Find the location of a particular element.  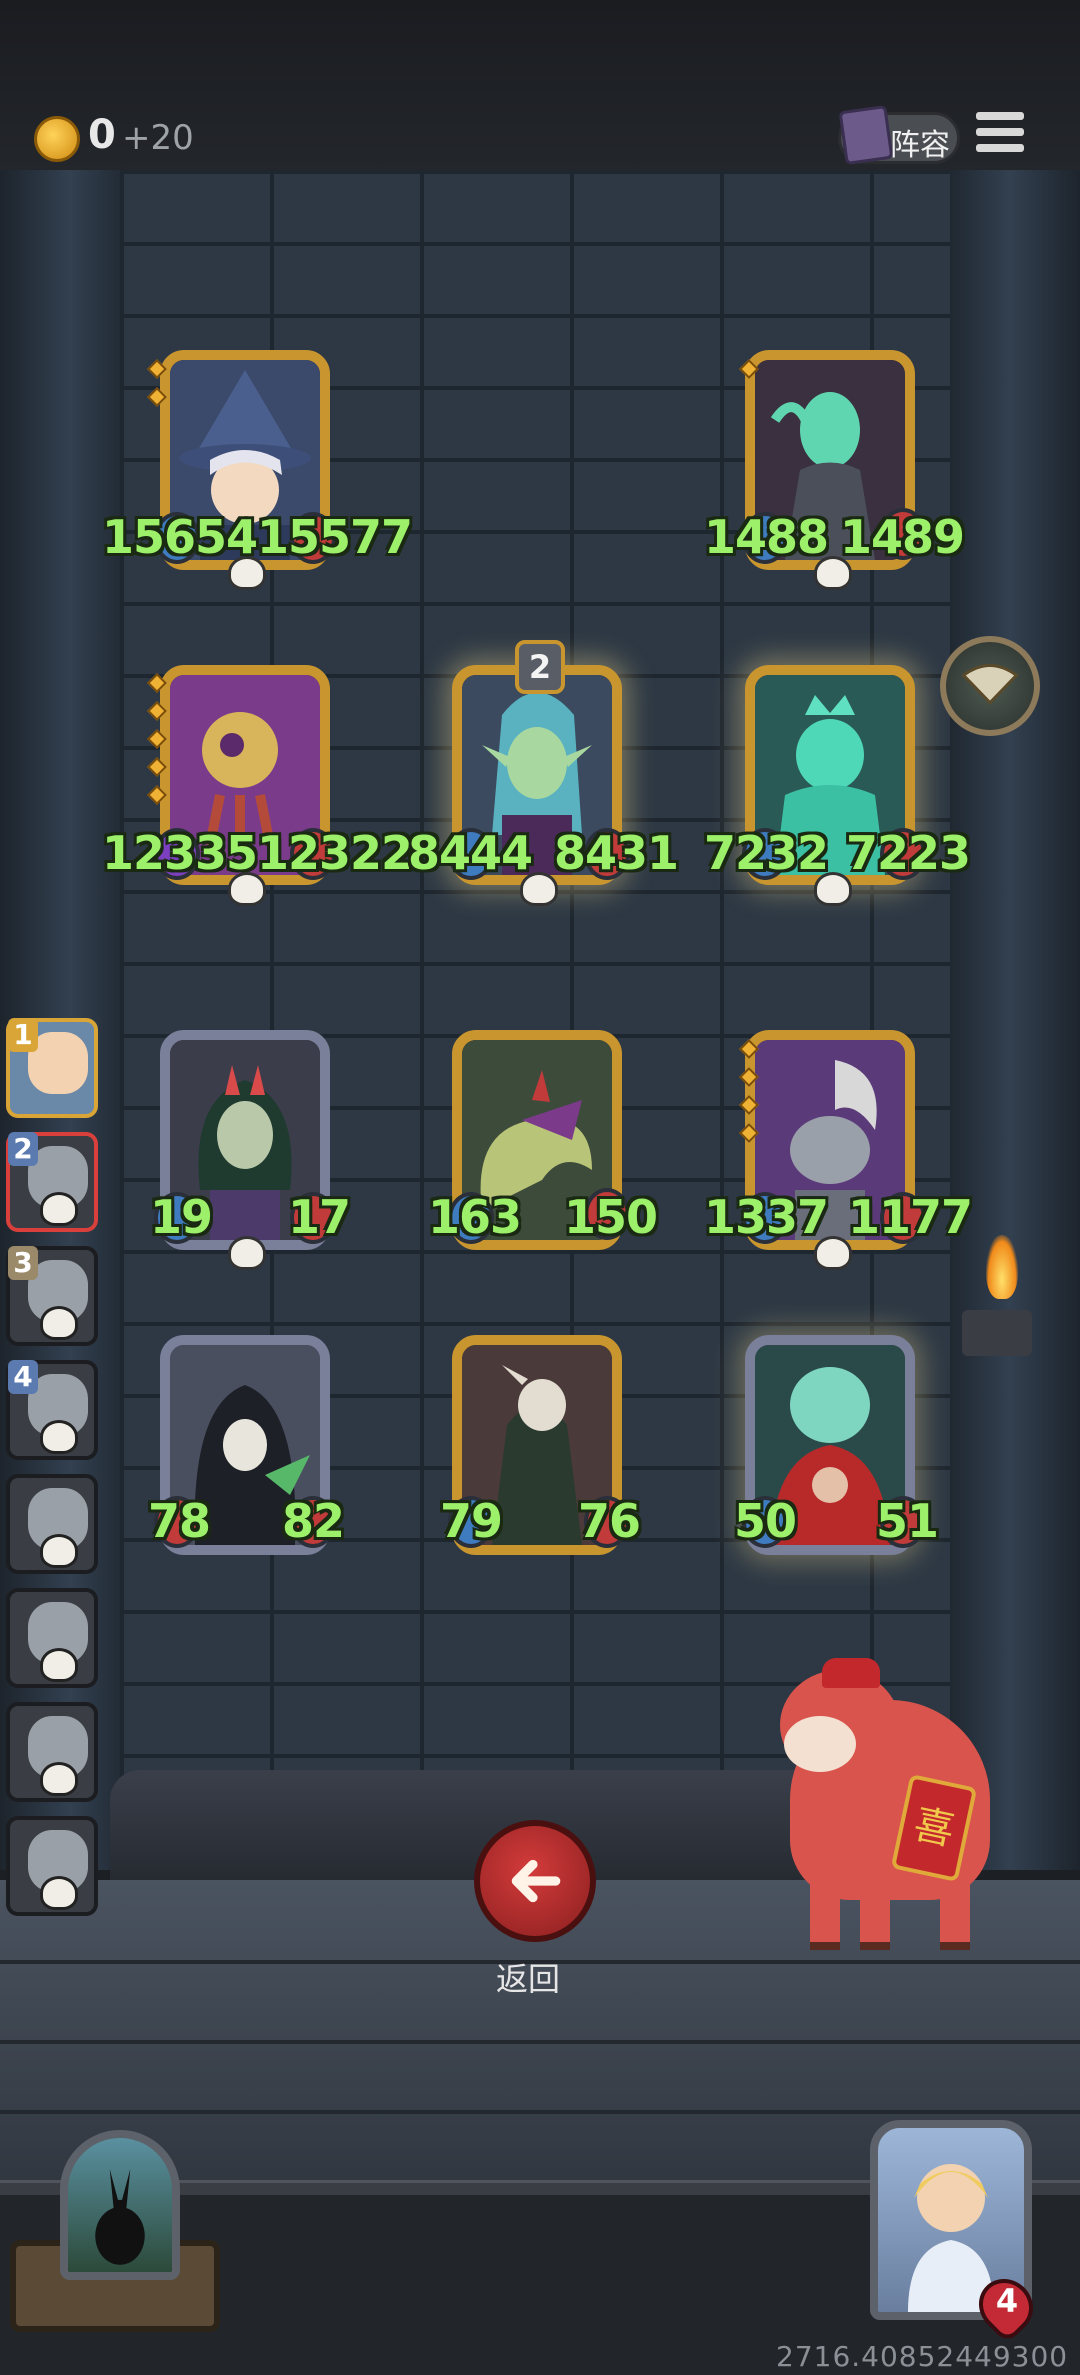

fan-skill-button is located at coordinates (990, 686).